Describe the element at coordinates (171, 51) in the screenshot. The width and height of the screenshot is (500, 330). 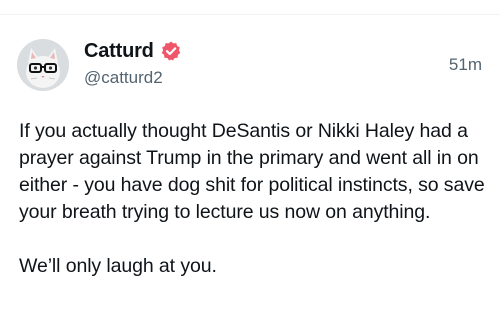
I see `verified-check-icon` at that location.